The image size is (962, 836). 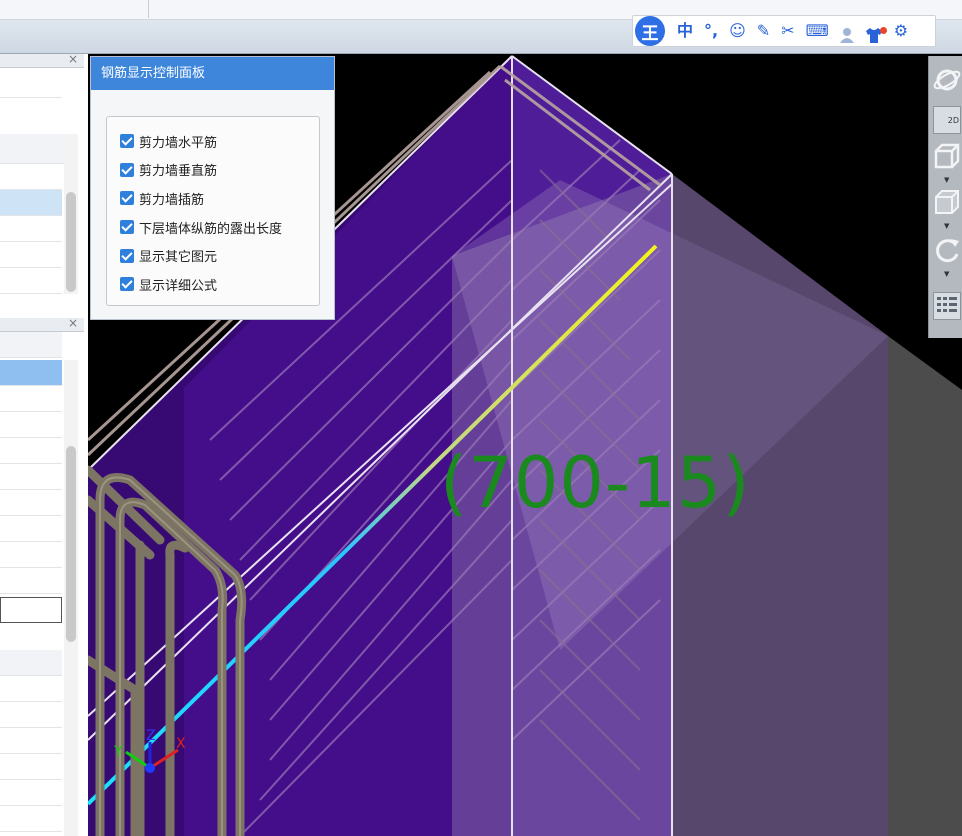 I want to click on handwriting-icon: ✎, so click(x=763, y=31).